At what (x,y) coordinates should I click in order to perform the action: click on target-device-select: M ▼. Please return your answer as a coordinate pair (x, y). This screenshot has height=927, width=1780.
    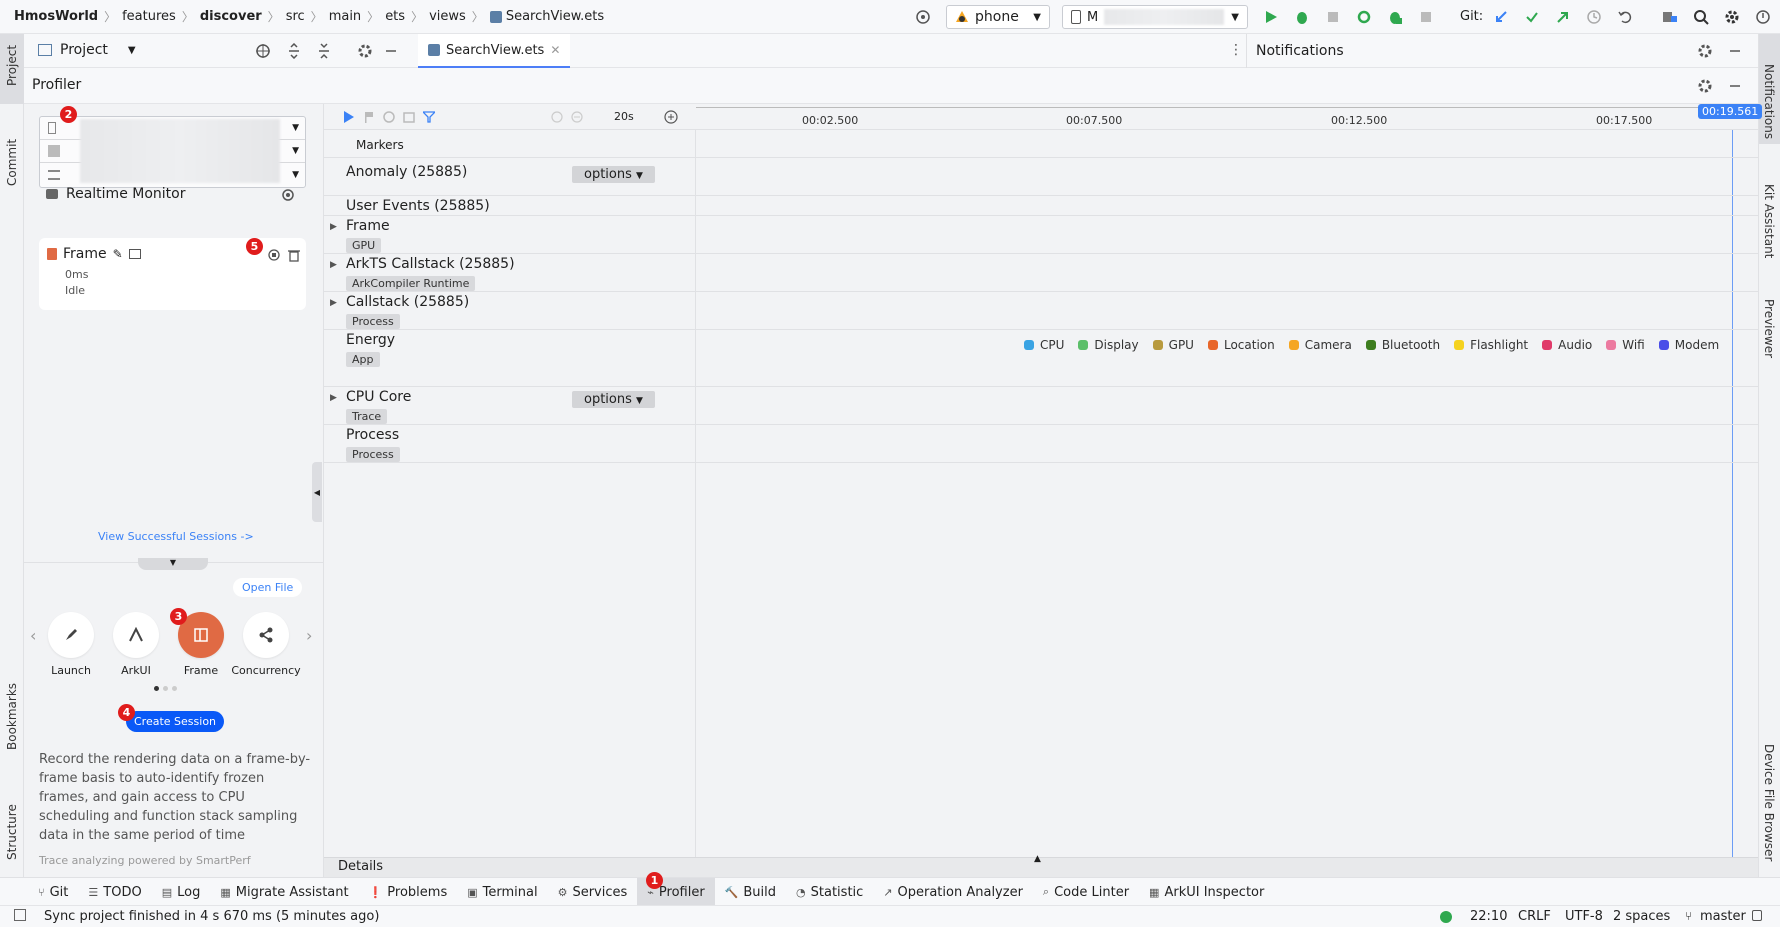
    Looking at the image, I should click on (1155, 17).